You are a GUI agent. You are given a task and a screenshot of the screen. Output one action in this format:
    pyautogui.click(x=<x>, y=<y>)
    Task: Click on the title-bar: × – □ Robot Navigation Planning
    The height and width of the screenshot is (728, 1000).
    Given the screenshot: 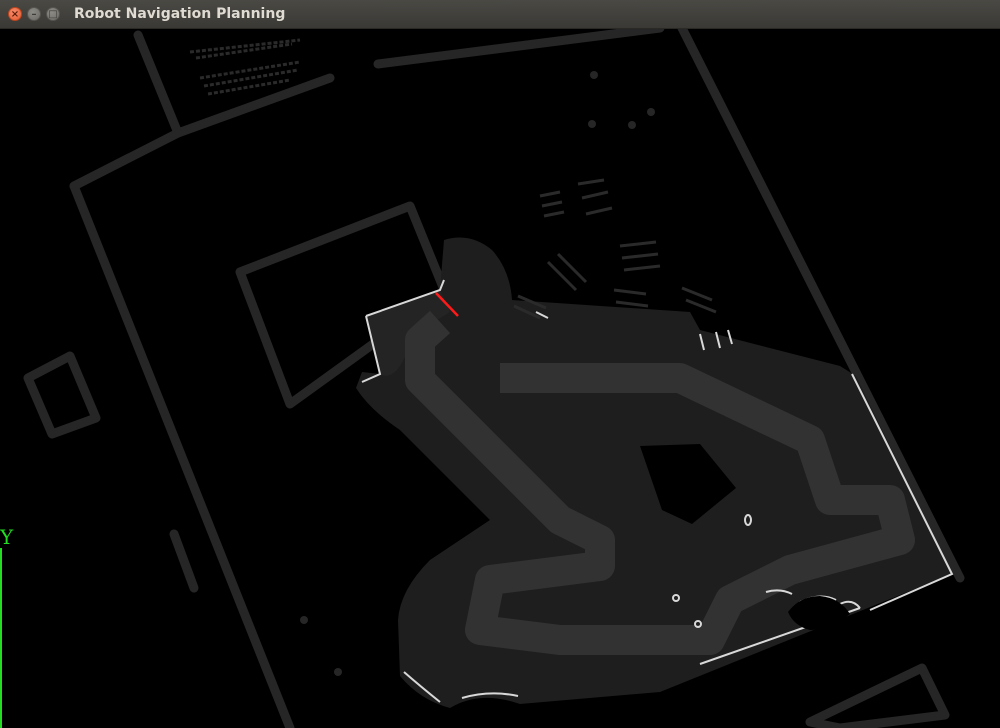 What is the action you would take?
    pyautogui.click(x=500, y=14)
    